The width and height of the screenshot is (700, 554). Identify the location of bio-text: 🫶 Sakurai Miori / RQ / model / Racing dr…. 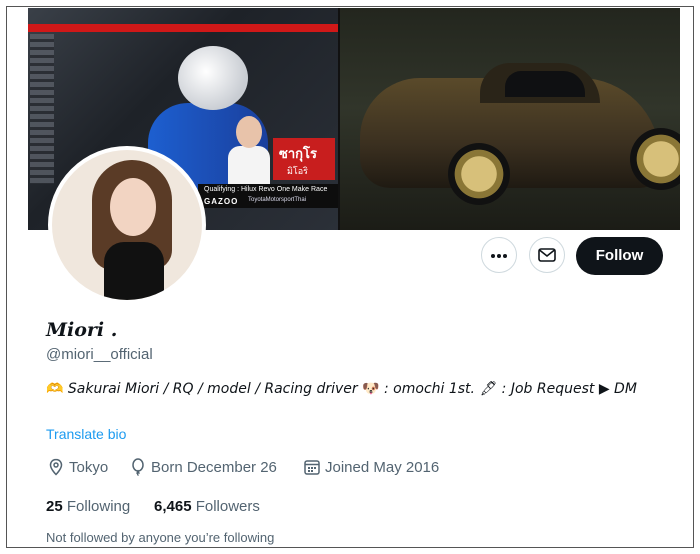
(351, 389).